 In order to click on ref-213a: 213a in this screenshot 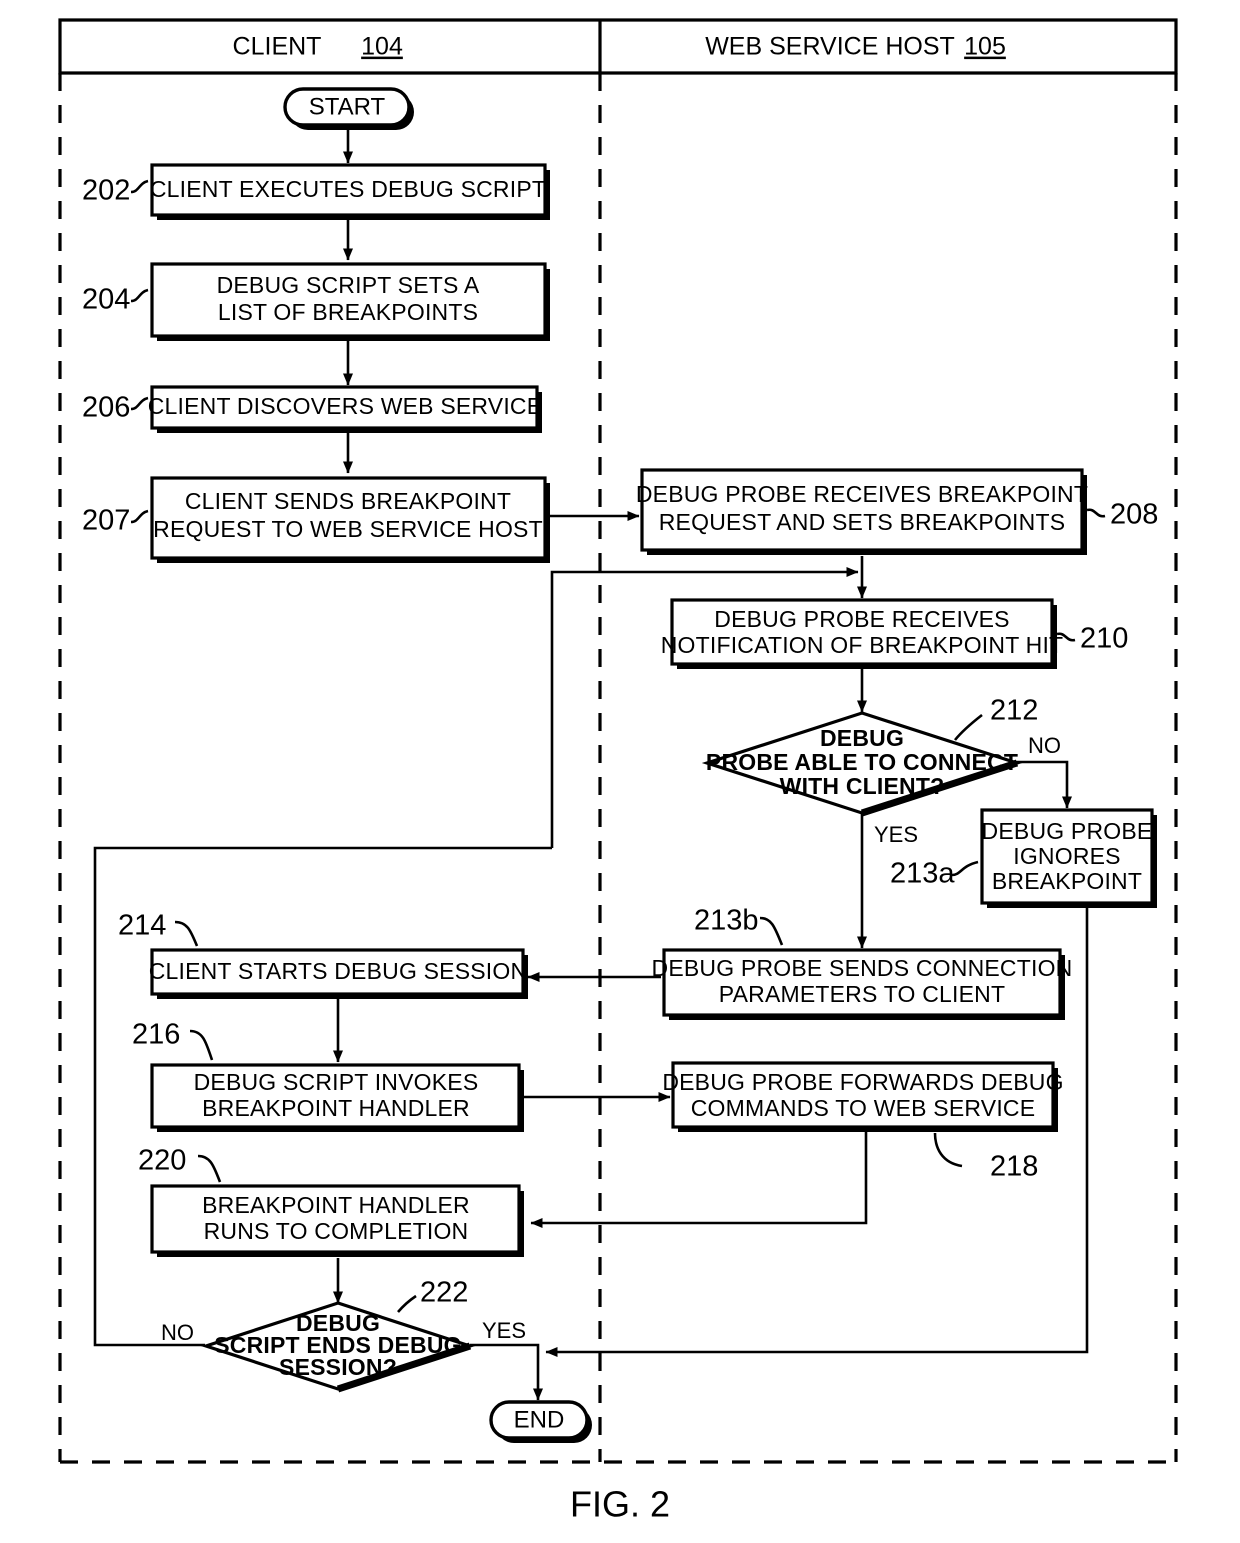, I will do `click(934, 874)`.